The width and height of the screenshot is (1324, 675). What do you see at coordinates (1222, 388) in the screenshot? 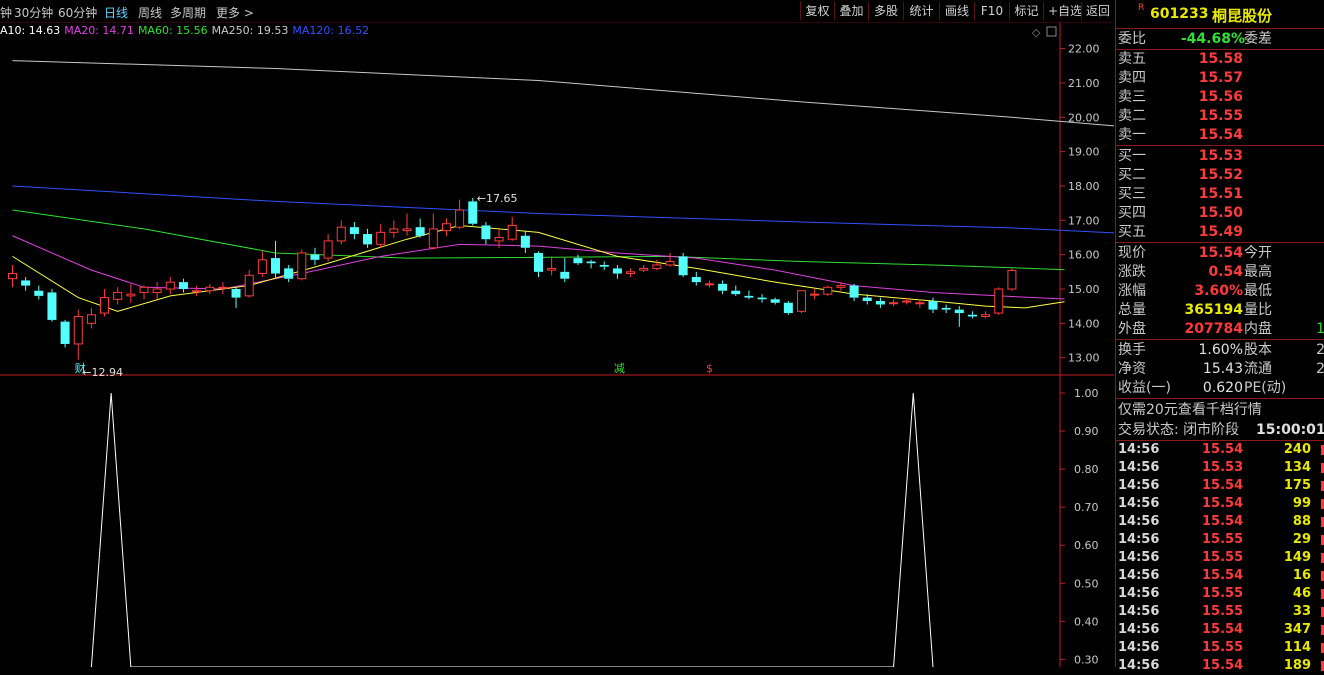
I see `fundamental-value: 0.620` at bounding box center [1222, 388].